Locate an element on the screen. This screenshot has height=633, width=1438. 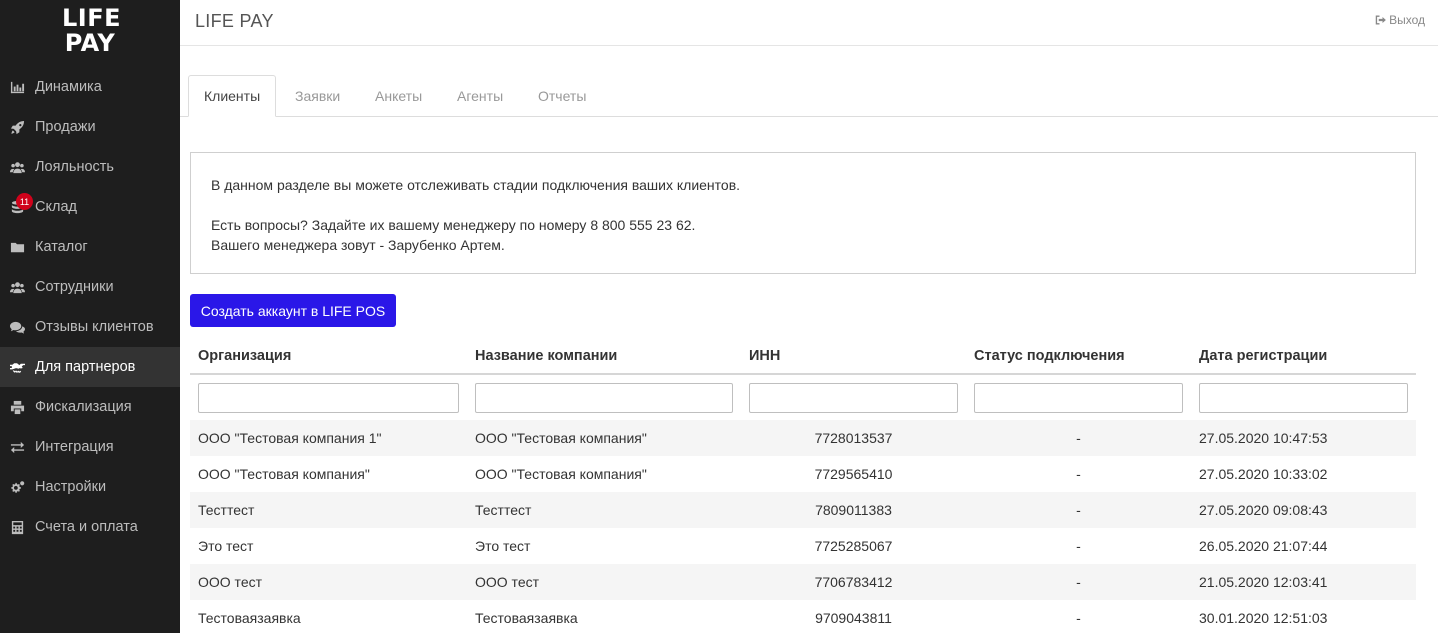
sidebar-item-label: Фискализация is located at coordinates (83, 407).